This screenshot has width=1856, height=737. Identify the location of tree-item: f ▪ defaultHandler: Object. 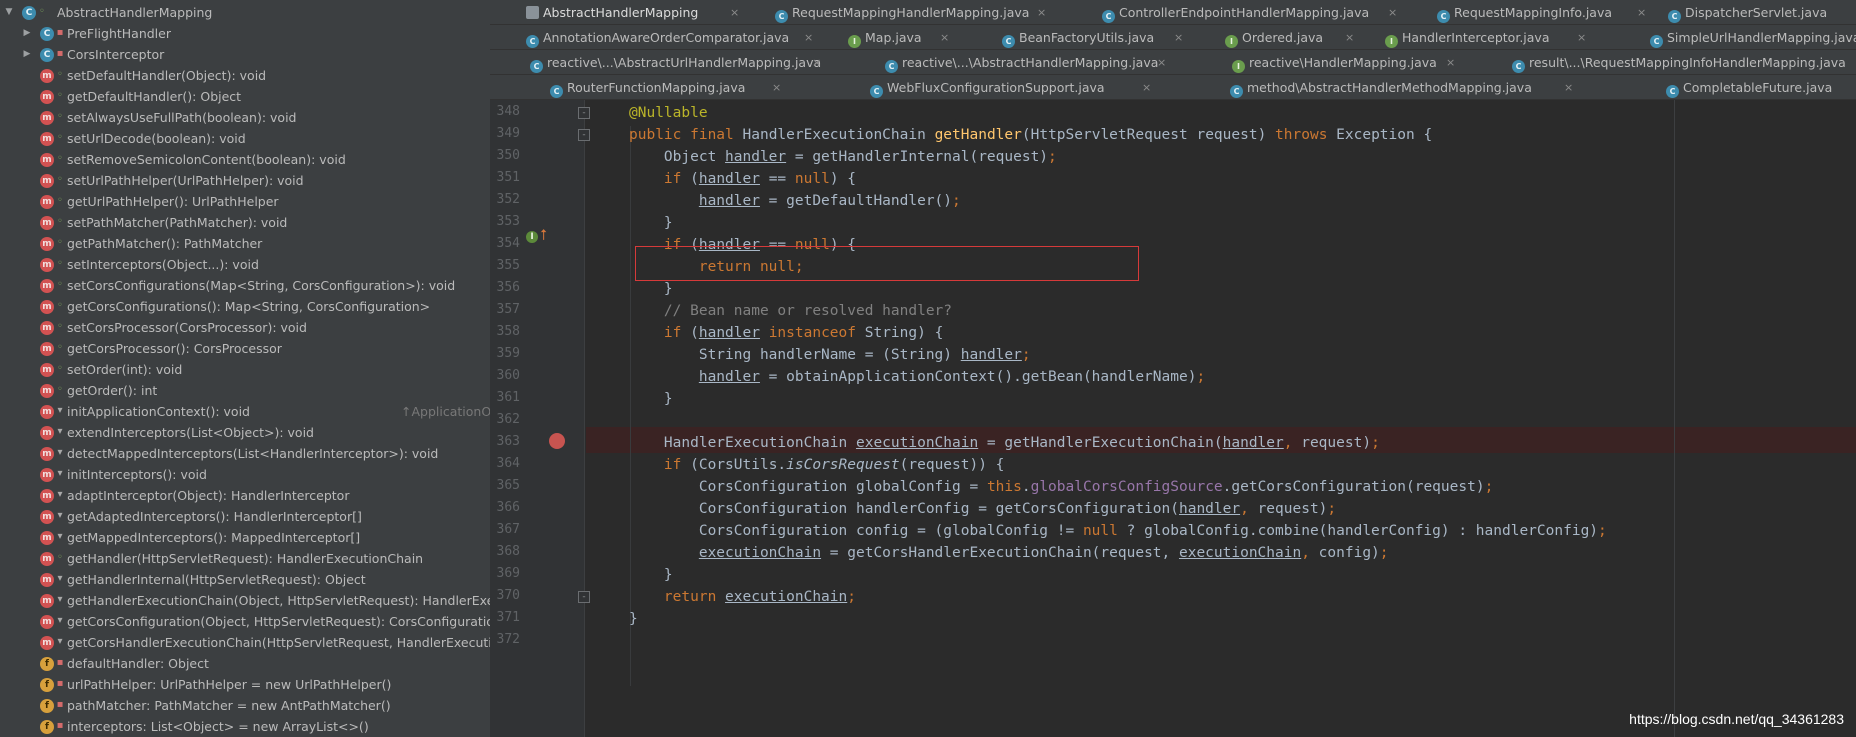
(245, 663).